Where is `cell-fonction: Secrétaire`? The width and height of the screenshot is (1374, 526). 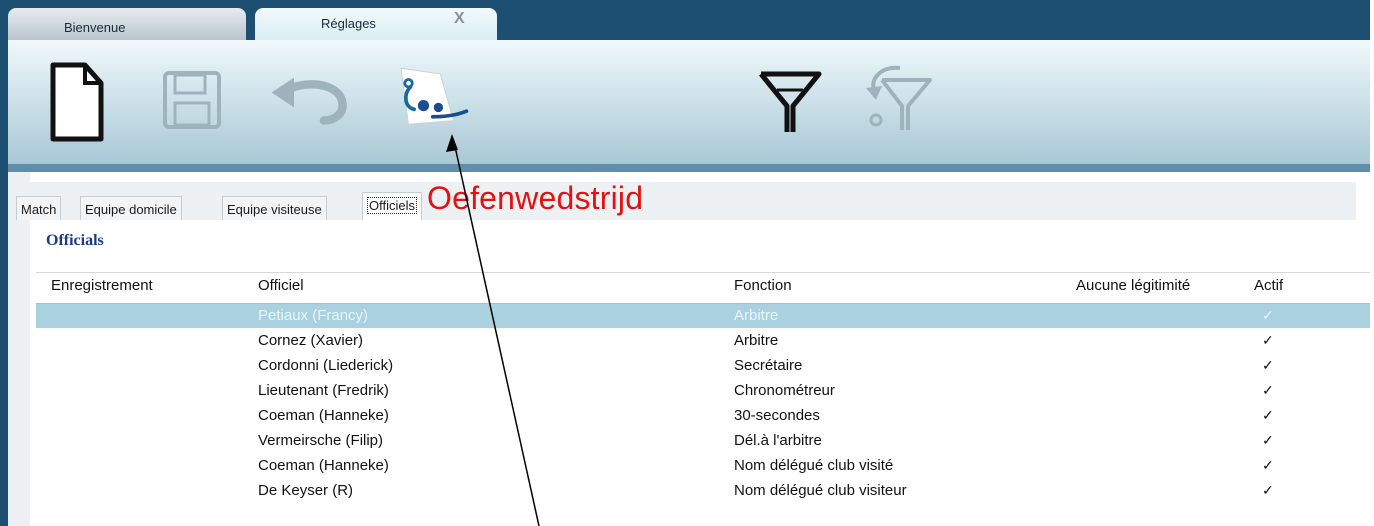
cell-fonction: Secrétaire is located at coordinates (768, 365).